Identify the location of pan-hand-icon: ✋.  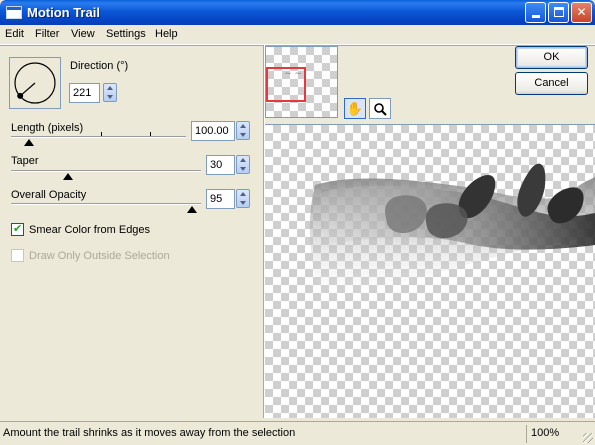
(355, 108).